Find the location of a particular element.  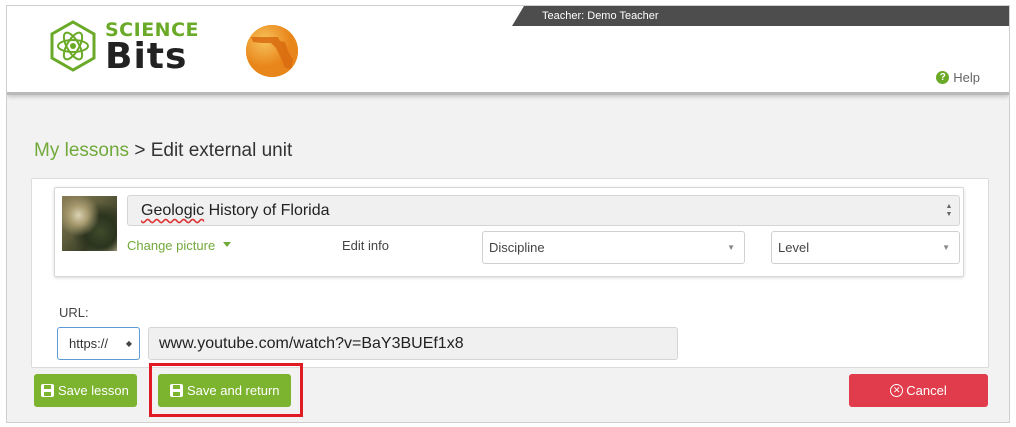

help-link: ? Help is located at coordinates (958, 77).